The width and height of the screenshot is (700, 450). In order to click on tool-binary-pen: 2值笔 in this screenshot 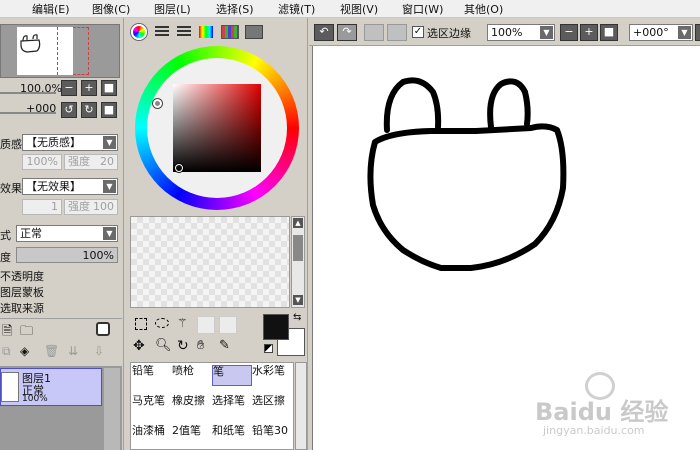, I will do `click(192, 435)`.